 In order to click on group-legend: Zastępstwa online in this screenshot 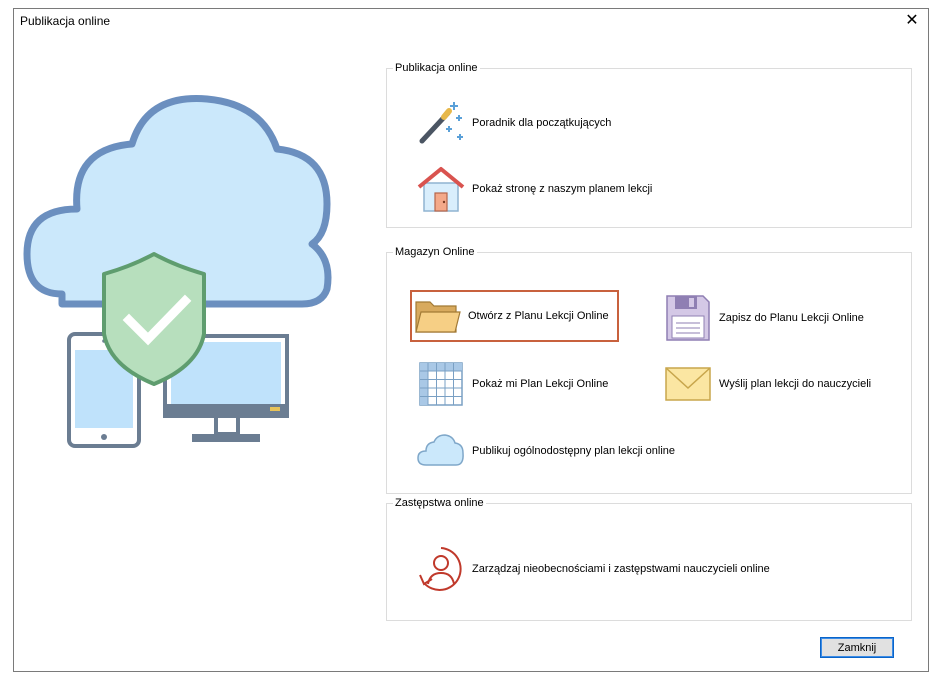, I will do `click(439, 503)`.